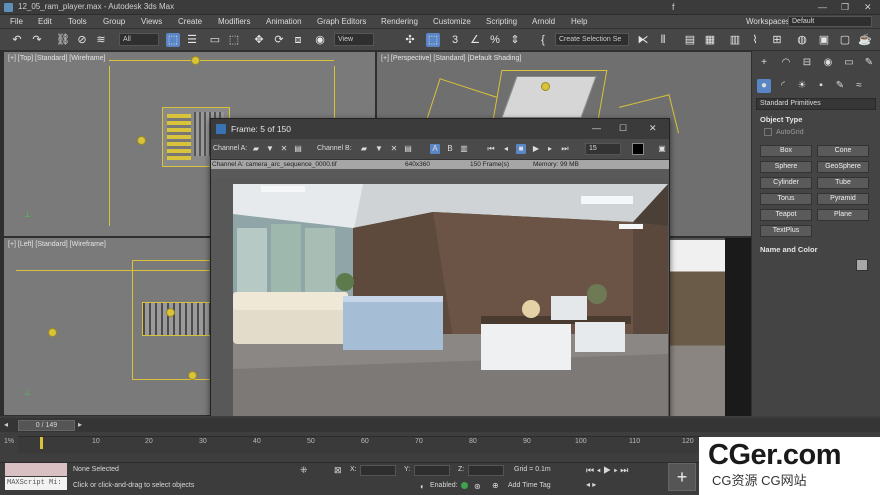 The height and width of the screenshot is (495, 880). What do you see at coordinates (298, 40) in the screenshot?
I see `scale-icon: ⧈` at bounding box center [298, 40].